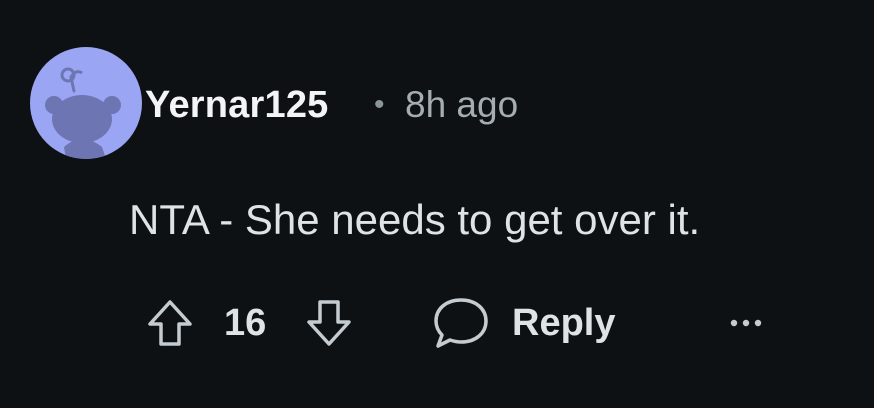  I want to click on more-options-button, so click(746, 323).